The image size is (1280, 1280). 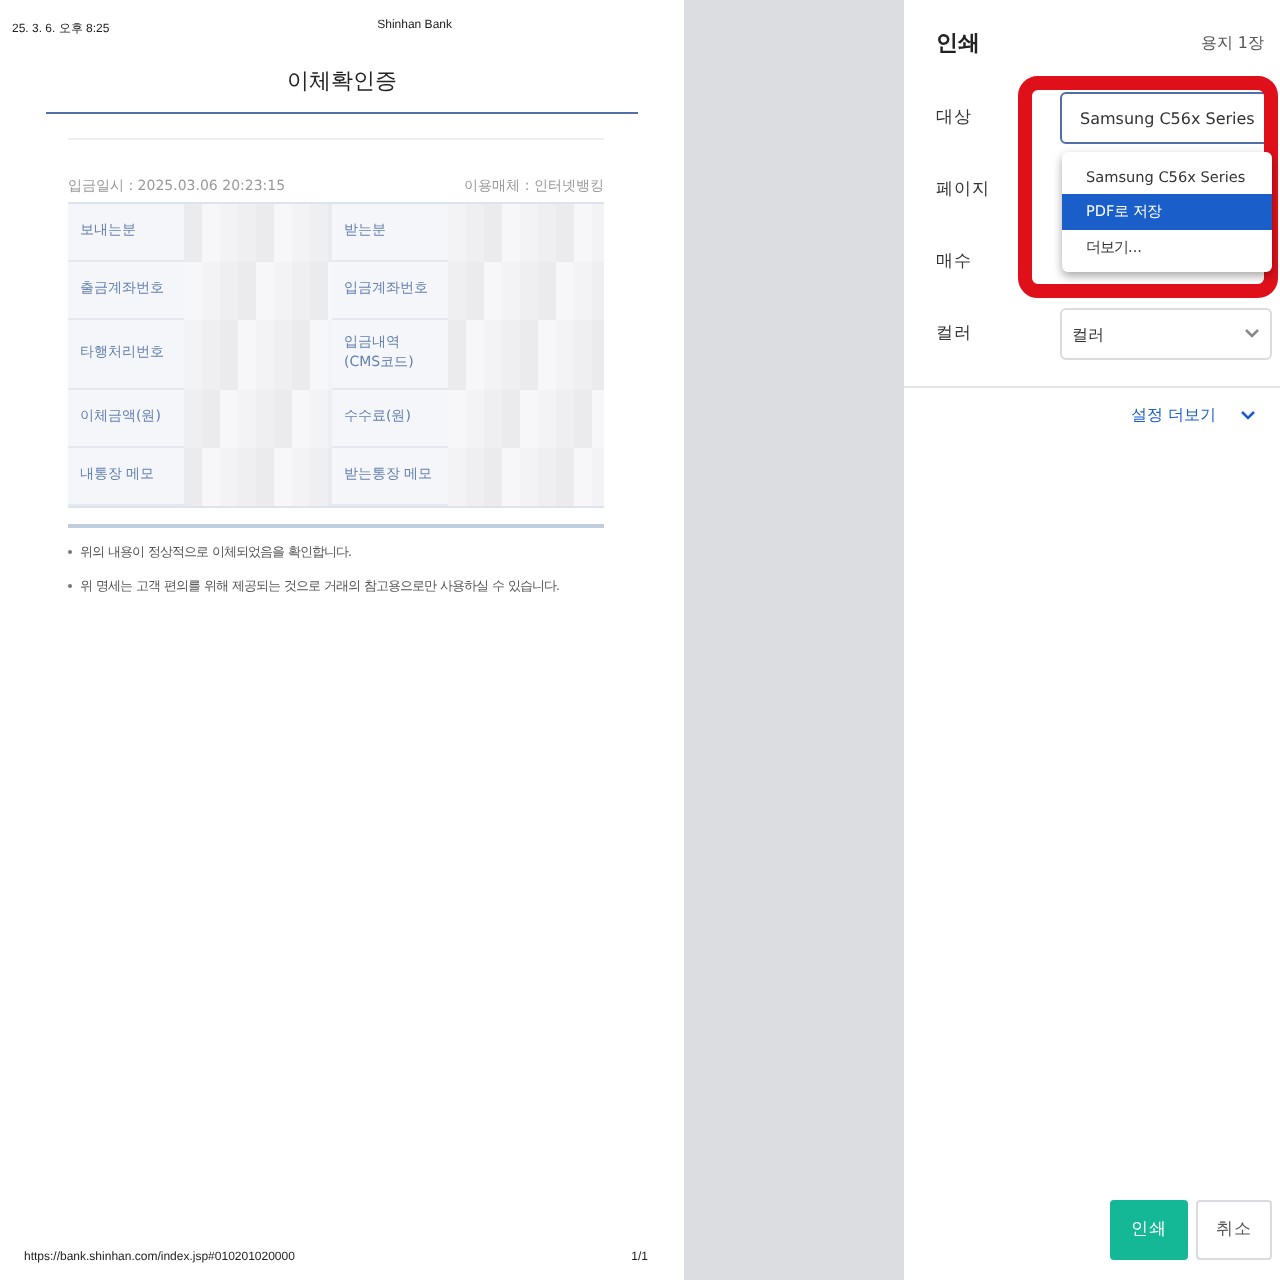 What do you see at coordinates (1232, 43) in the screenshot?
I see `sheet-count: 용지 1장` at bounding box center [1232, 43].